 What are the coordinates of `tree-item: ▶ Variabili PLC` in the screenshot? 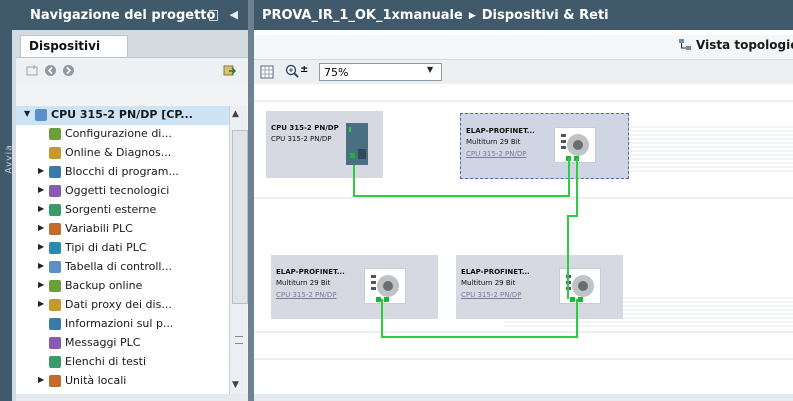 It's located at (122, 229).